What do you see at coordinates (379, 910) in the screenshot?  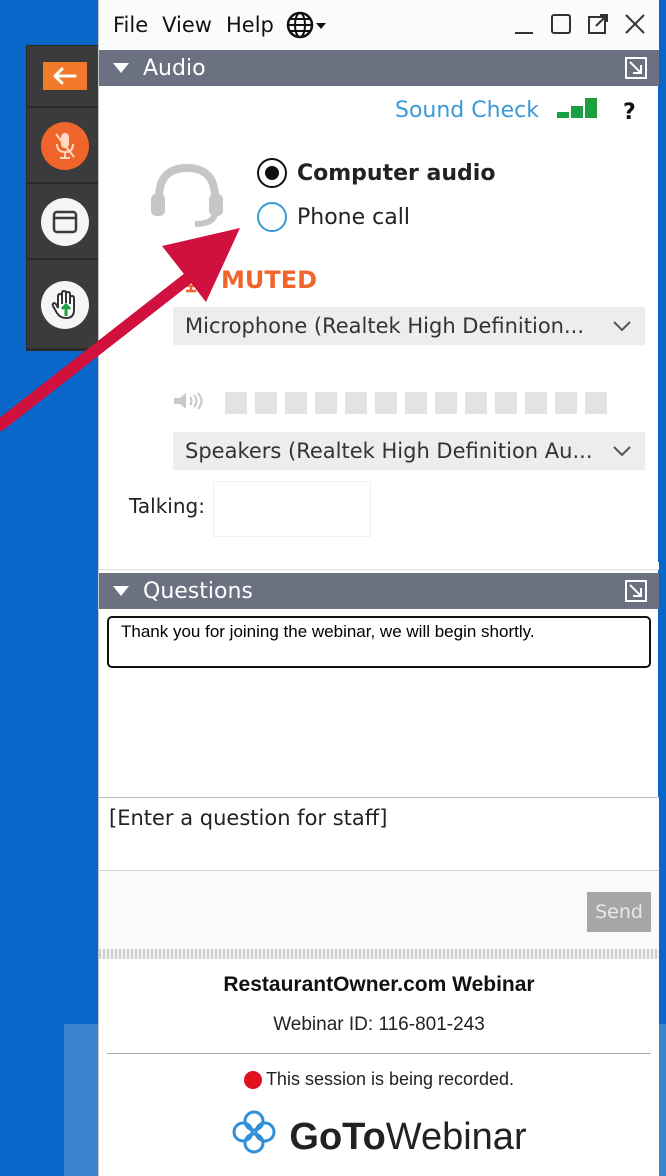 I see `send-area: Send` at bounding box center [379, 910].